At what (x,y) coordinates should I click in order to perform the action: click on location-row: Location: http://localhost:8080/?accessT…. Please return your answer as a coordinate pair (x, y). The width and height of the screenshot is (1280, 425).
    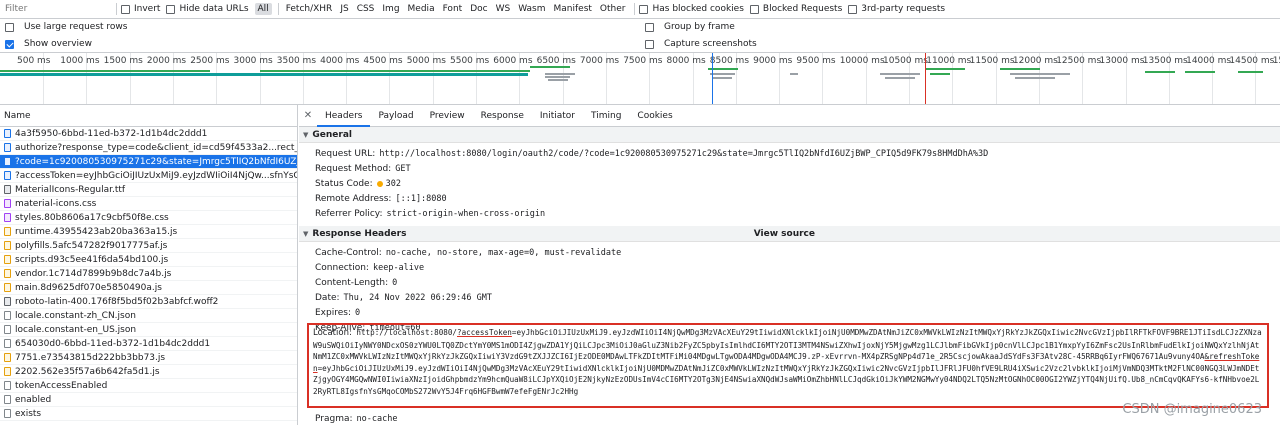
    Looking at the image, I should click on (787, 362).